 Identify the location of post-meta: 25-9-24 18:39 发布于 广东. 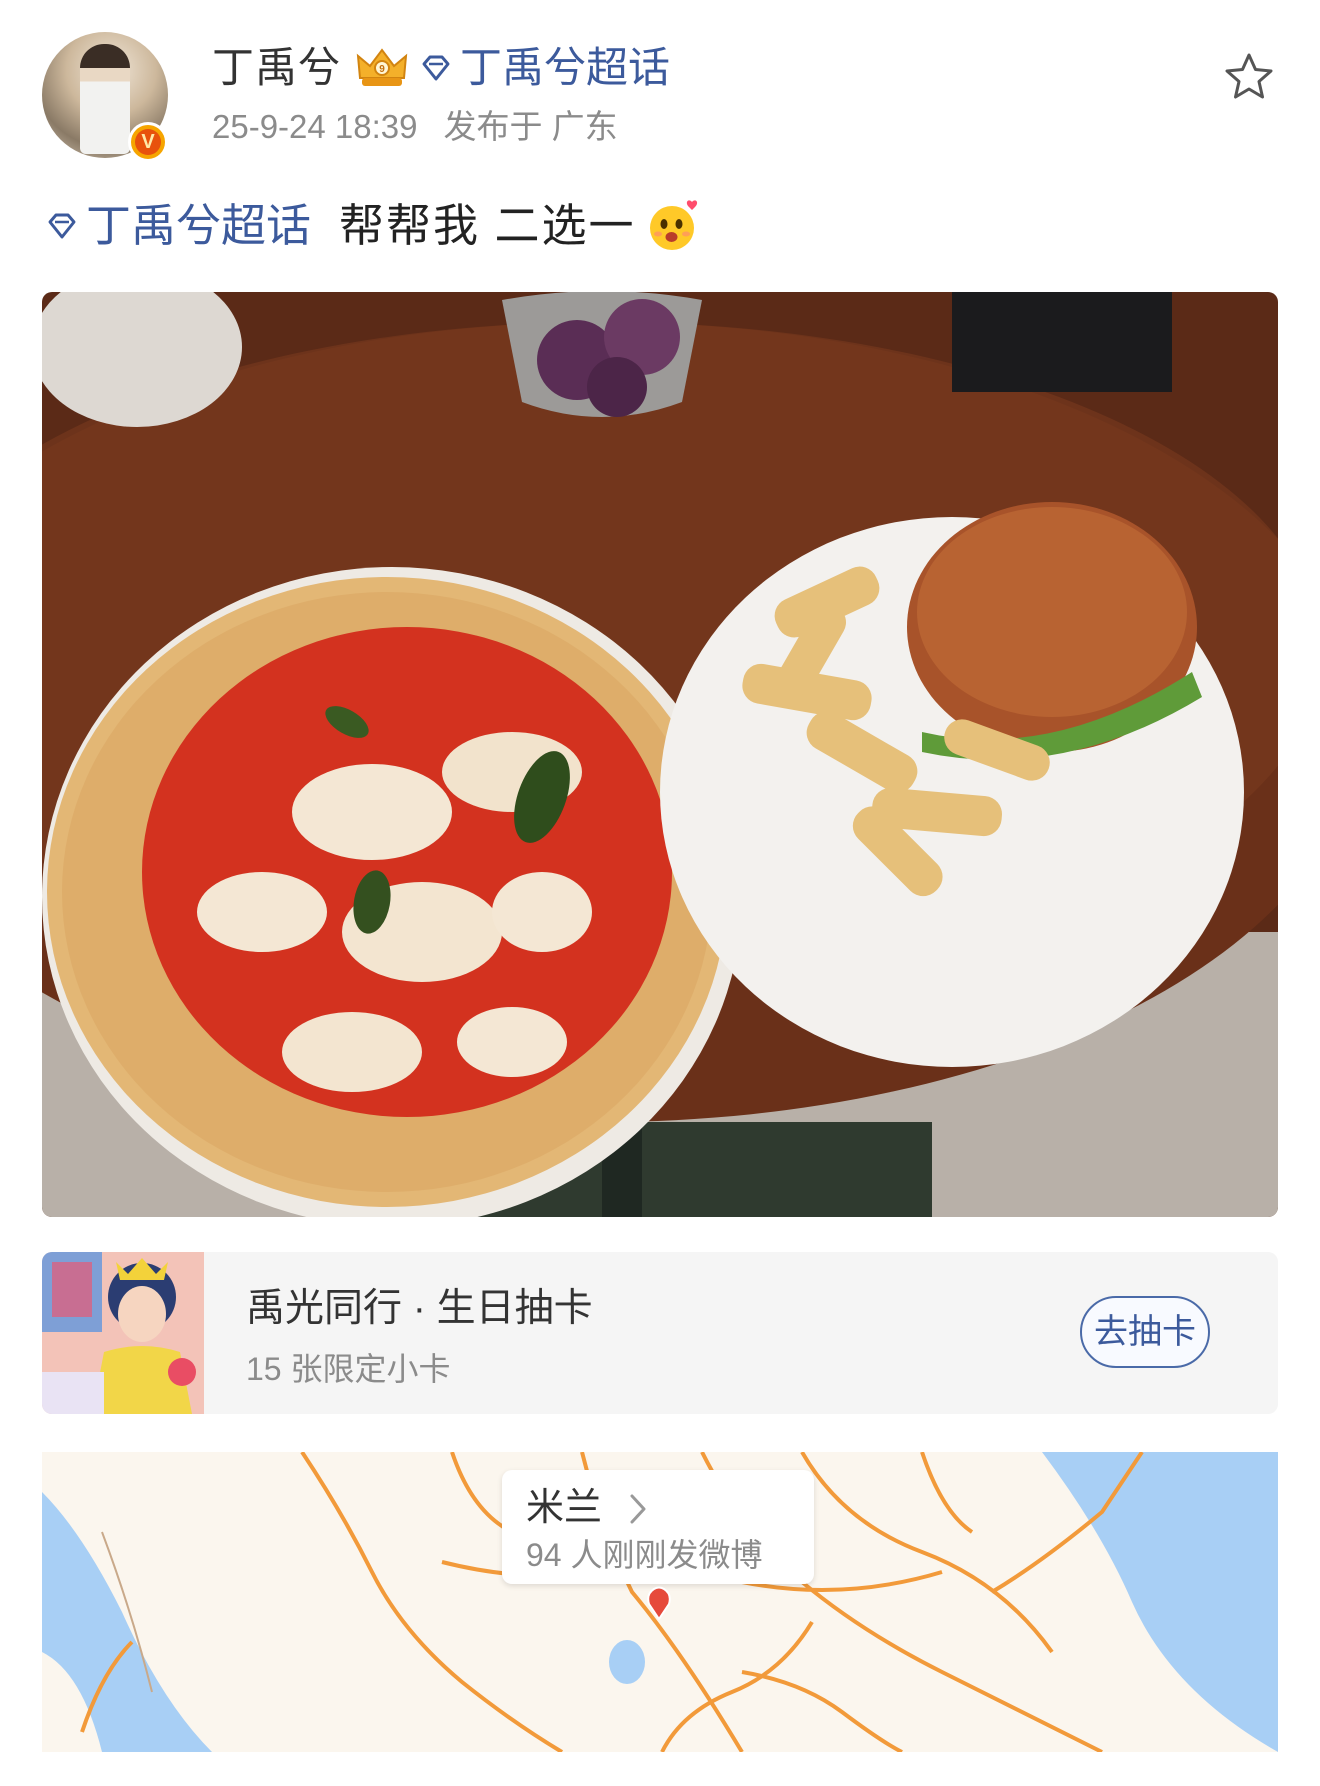
(415, 127).